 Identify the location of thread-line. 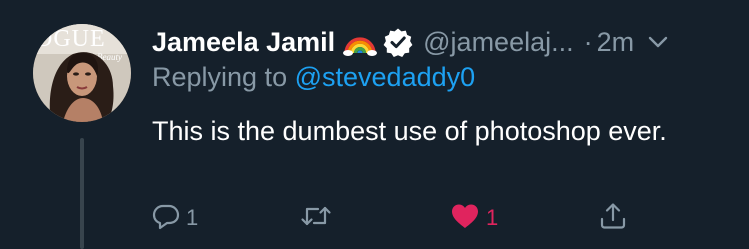
(82, 193).